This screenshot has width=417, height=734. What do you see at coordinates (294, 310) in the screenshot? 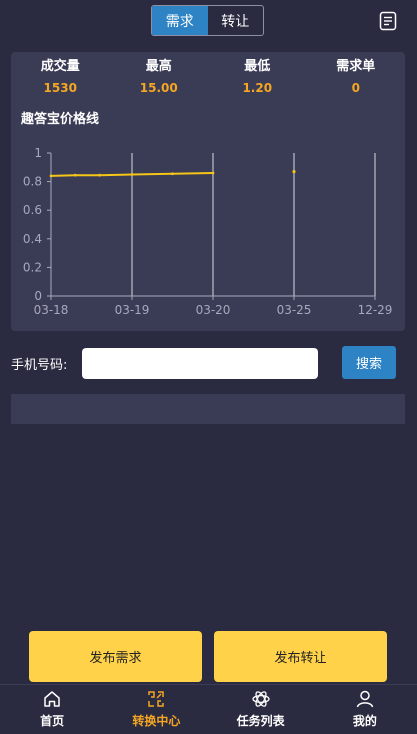
I see `x-tick-label: 03-25` at bounding box center [294, 310].